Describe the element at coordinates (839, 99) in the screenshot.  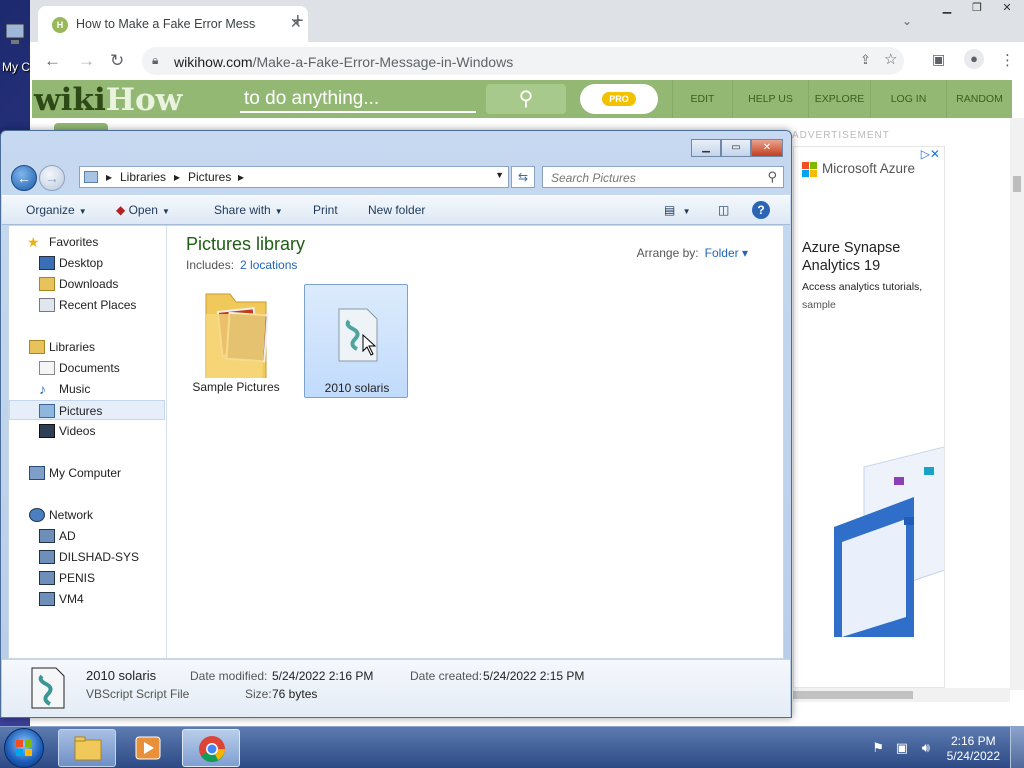
I see `nav-explore: EXPLORE` at that location.